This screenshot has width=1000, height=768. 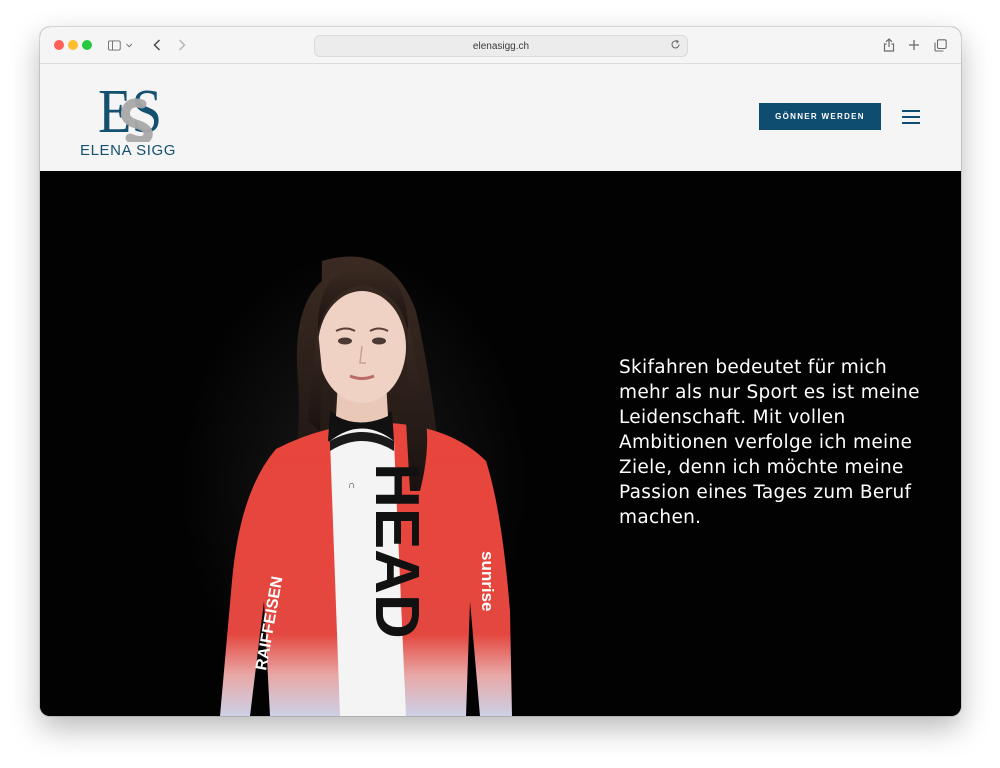 I want to click on sponsor-right: sunrise, so click(x=487, y=581).